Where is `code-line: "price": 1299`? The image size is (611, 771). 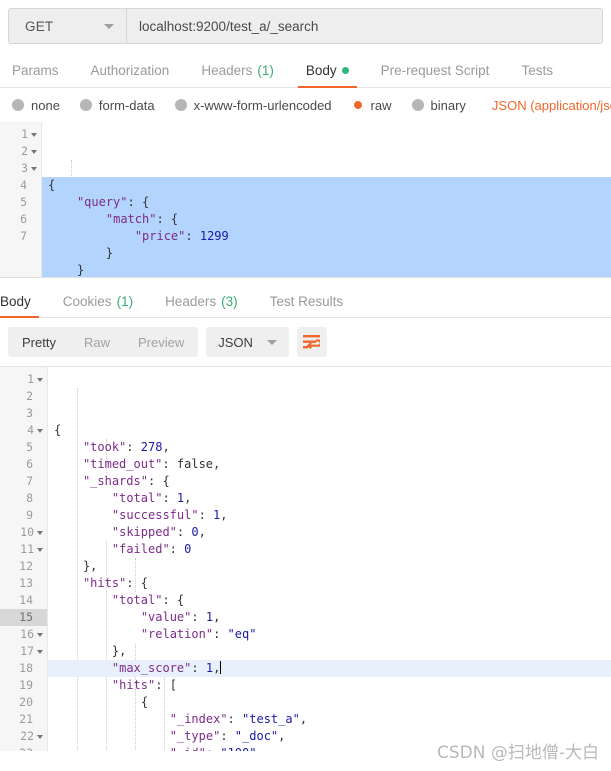
code-line: "price": 1299 is located at coordinates (326, 236).